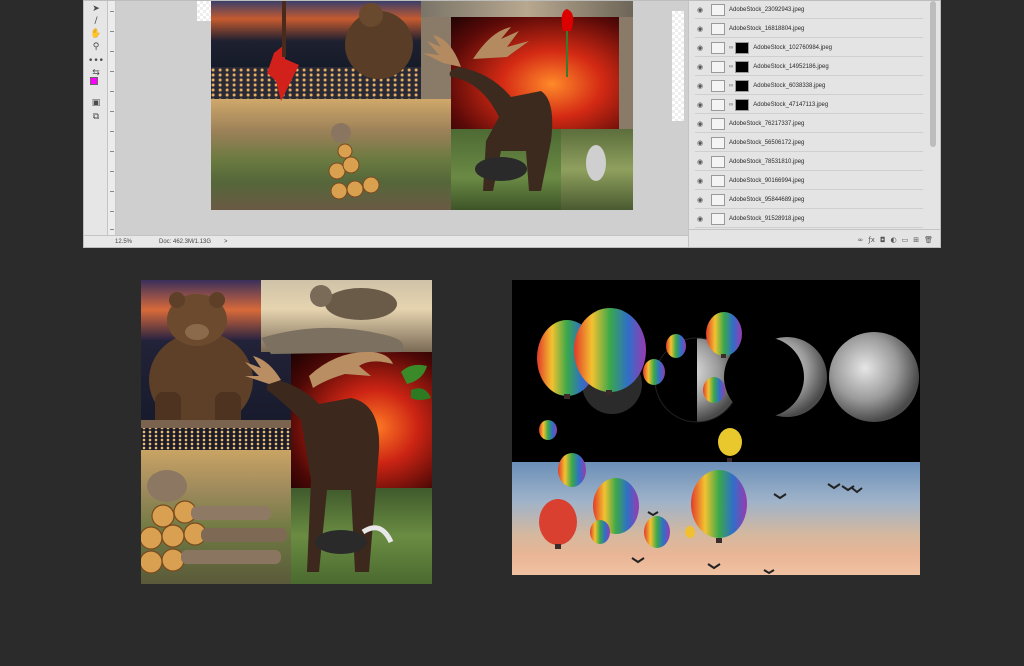  What do you see at coordinates (436, 100) in the screenshot?
I see `collage-animals` at bounding box center [436, 100].